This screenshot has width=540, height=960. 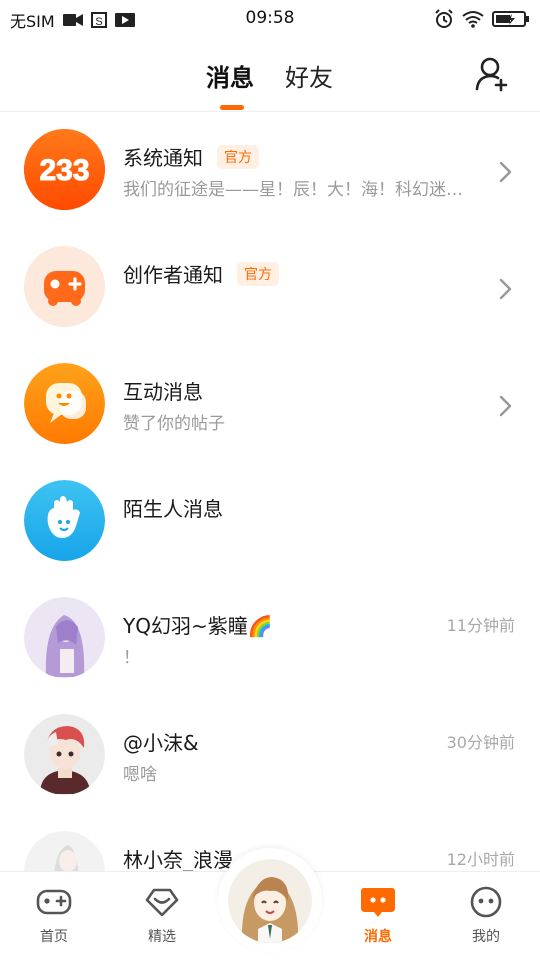 I want to click on list-item-interaction: 互动消息 赞了你的帖子, so click(x=270, y=404).